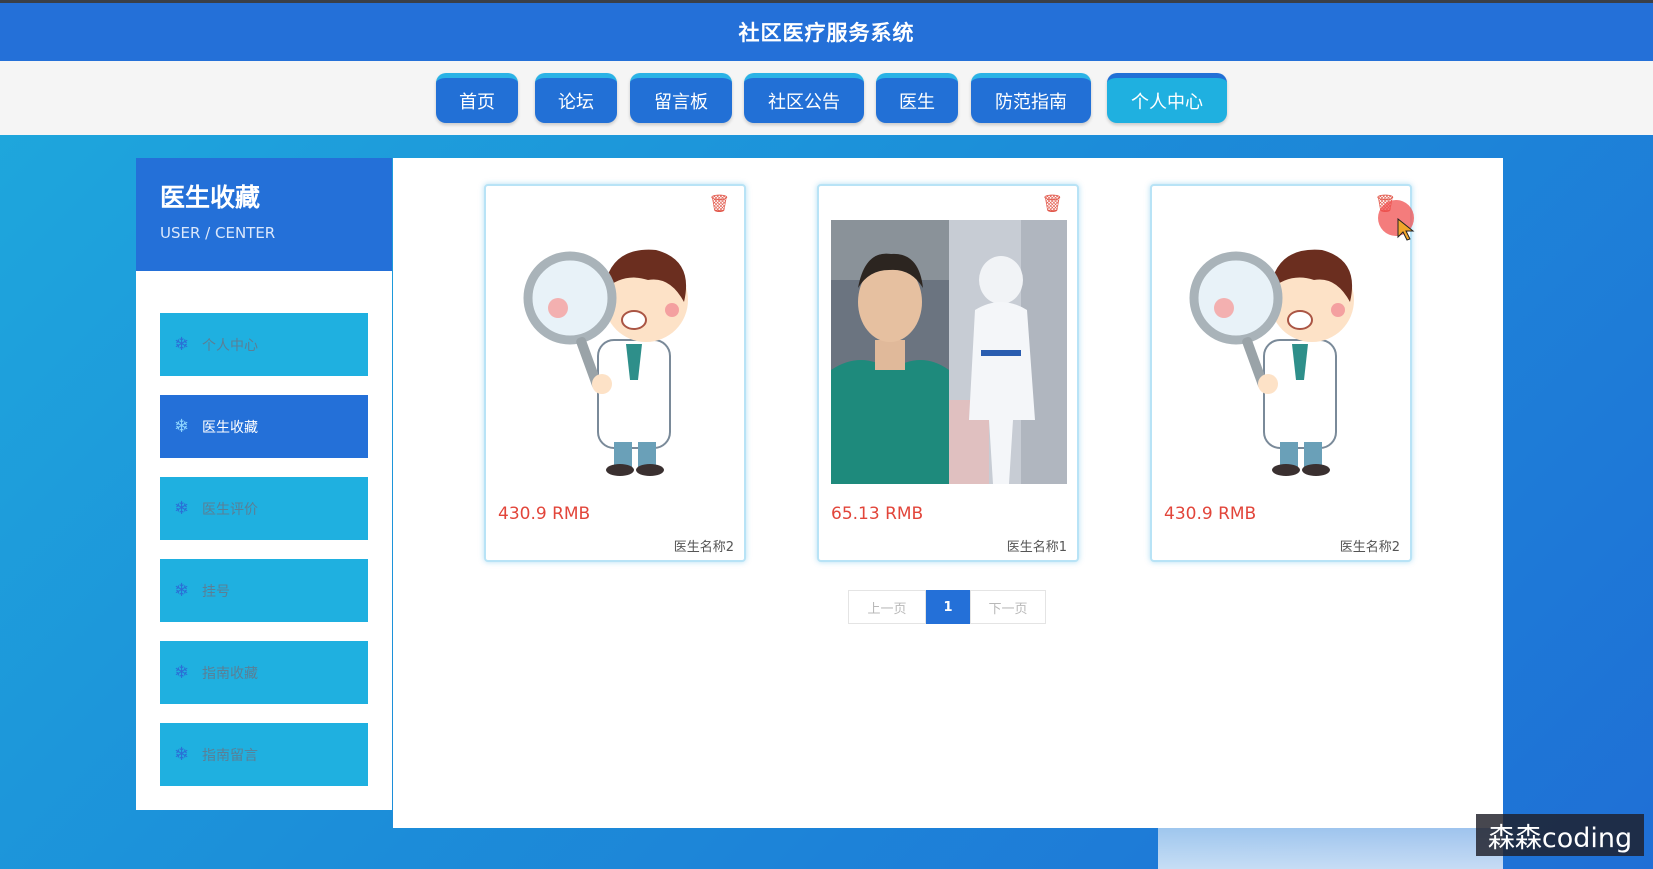 The image size is (1653, 869). Describe the element at coordinates (230, 509) in the screenshot. I see `sidebar-item-label: 医生评价` at that location.